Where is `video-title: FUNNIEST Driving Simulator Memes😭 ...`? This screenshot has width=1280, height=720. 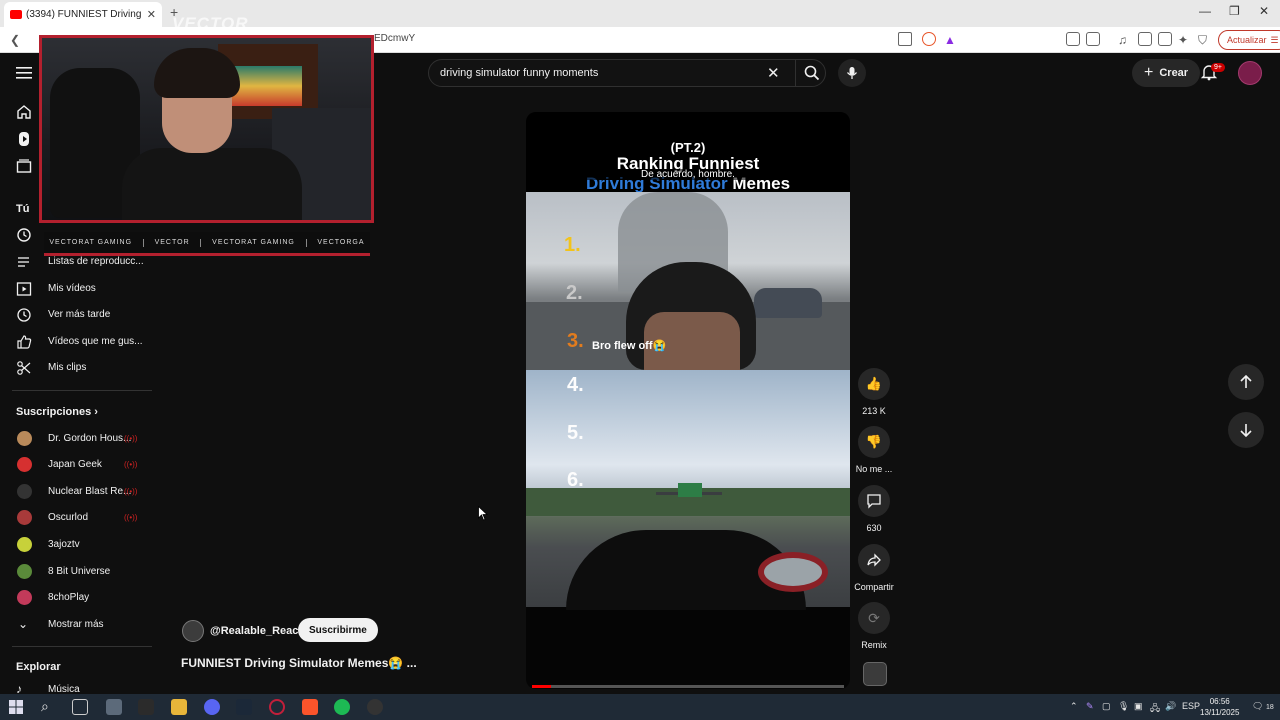
video-title: FUNNIEST Driving Simulator Memes😭 ... is located at coordinates (299, 663).